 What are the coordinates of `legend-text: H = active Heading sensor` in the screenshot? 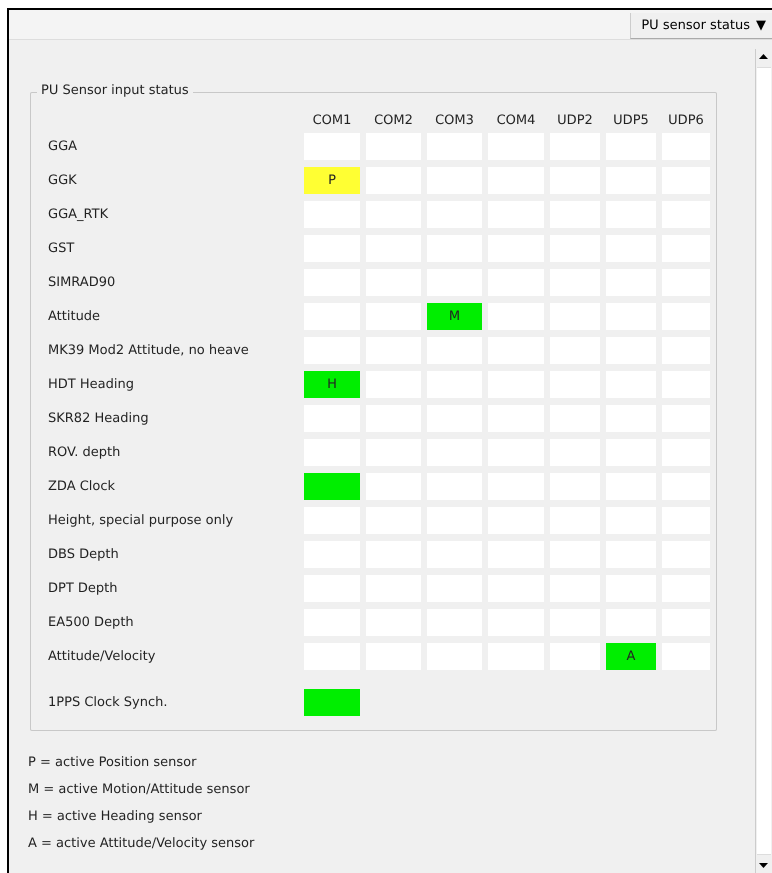 It's located at (115, 817).